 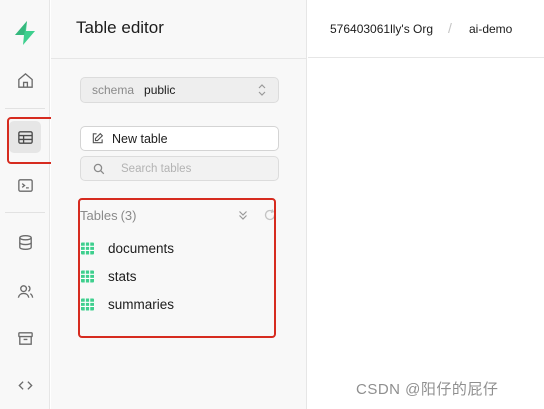 I want to click on home-icon, so click(x=25, y=80).